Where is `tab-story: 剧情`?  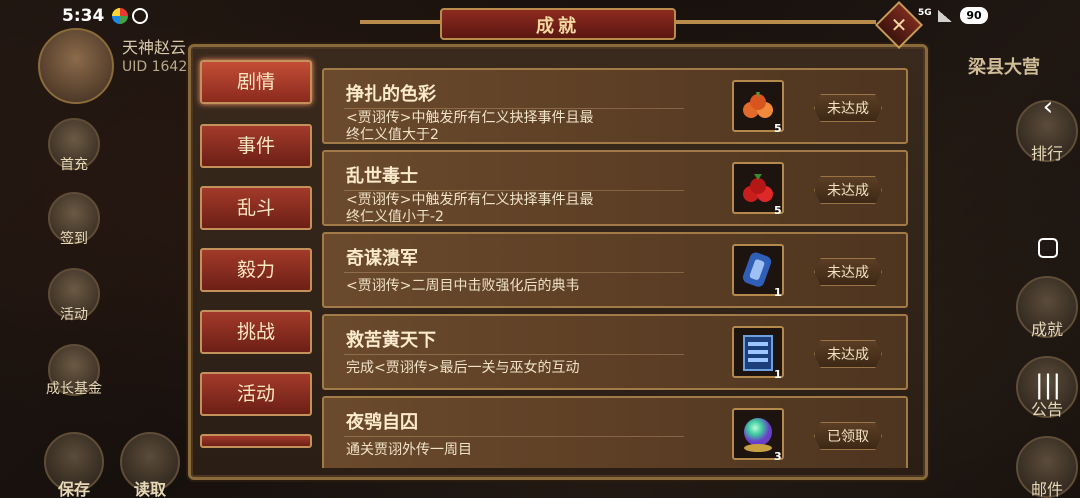 tab-story: 剧情 is located at coordinates (256, 82).